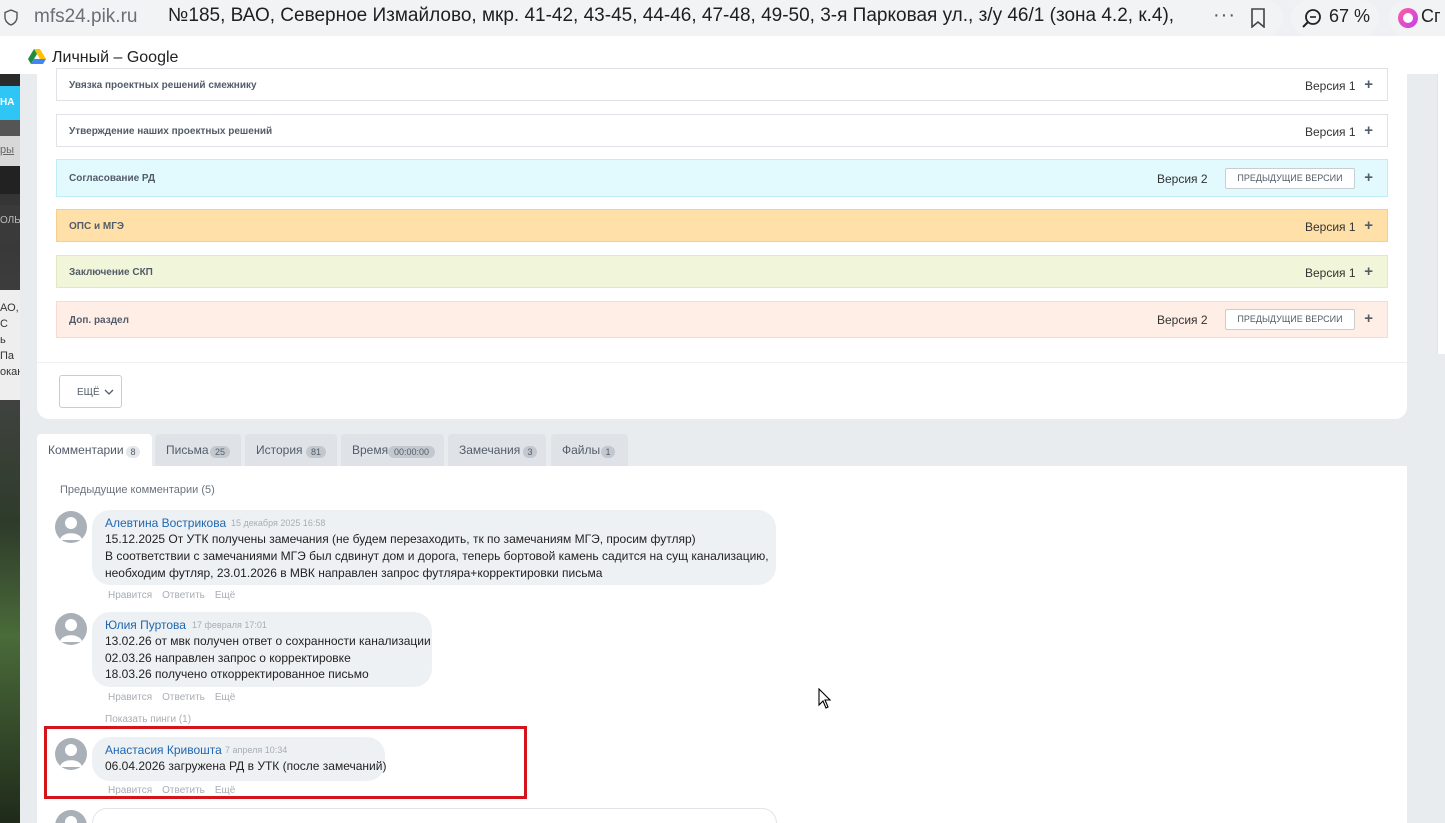  I want to click on section-title: Доп. раздел, so click(99, 320).